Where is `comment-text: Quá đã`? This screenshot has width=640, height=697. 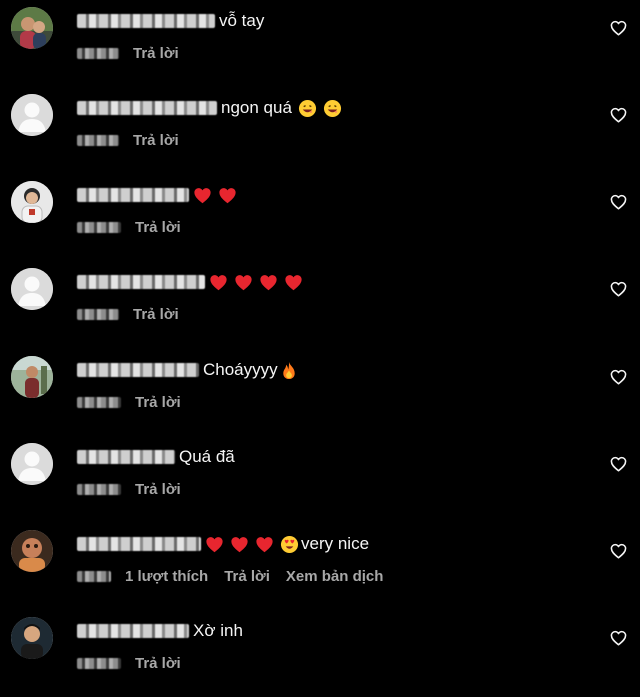
comment-text: Quá đã is located at coordinates (207, 456).